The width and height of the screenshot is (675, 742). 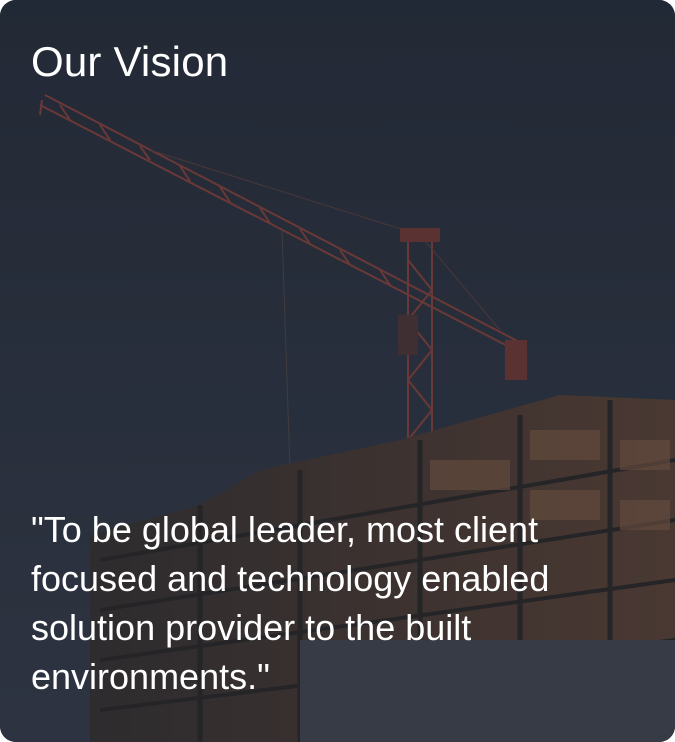 What do you see at coordinates (130, 61) in the screenshot?
I see `card-title: Our Vision` at bounding box center [130, 61].